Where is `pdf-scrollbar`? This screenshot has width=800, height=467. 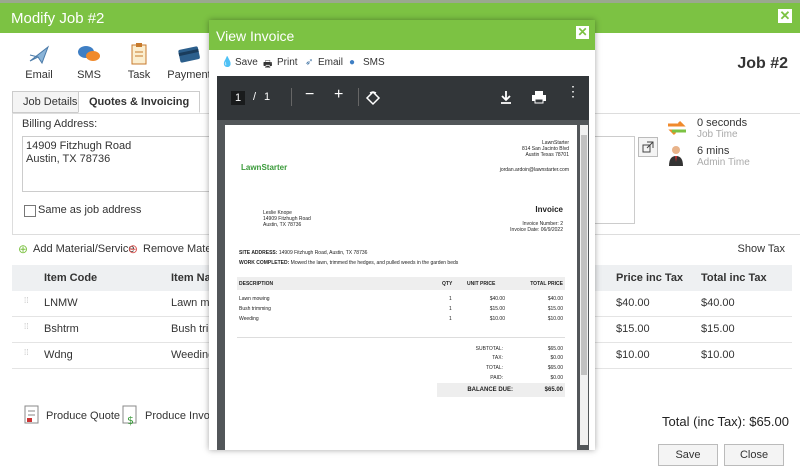
pdf-scrollbar is located at coordinates (584, 285).